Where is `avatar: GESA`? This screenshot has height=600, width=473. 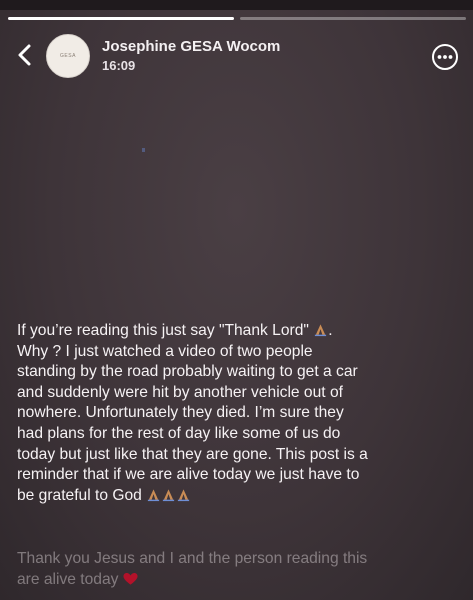 avatar: GESA is located at coordinates (68, 56).